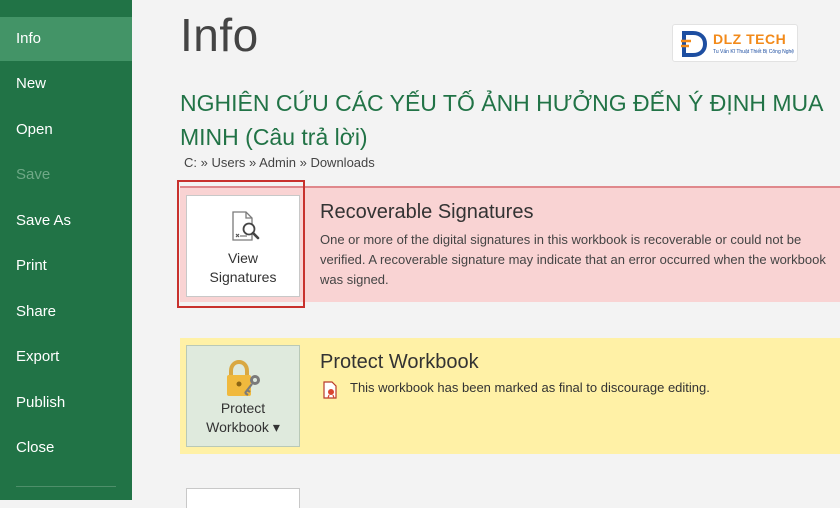 The height and width of the screenshot is (508, 840). Describe the element at coordinates (33, 174) in the screenshot. I see `sidebar-item-save: Save` at that location.